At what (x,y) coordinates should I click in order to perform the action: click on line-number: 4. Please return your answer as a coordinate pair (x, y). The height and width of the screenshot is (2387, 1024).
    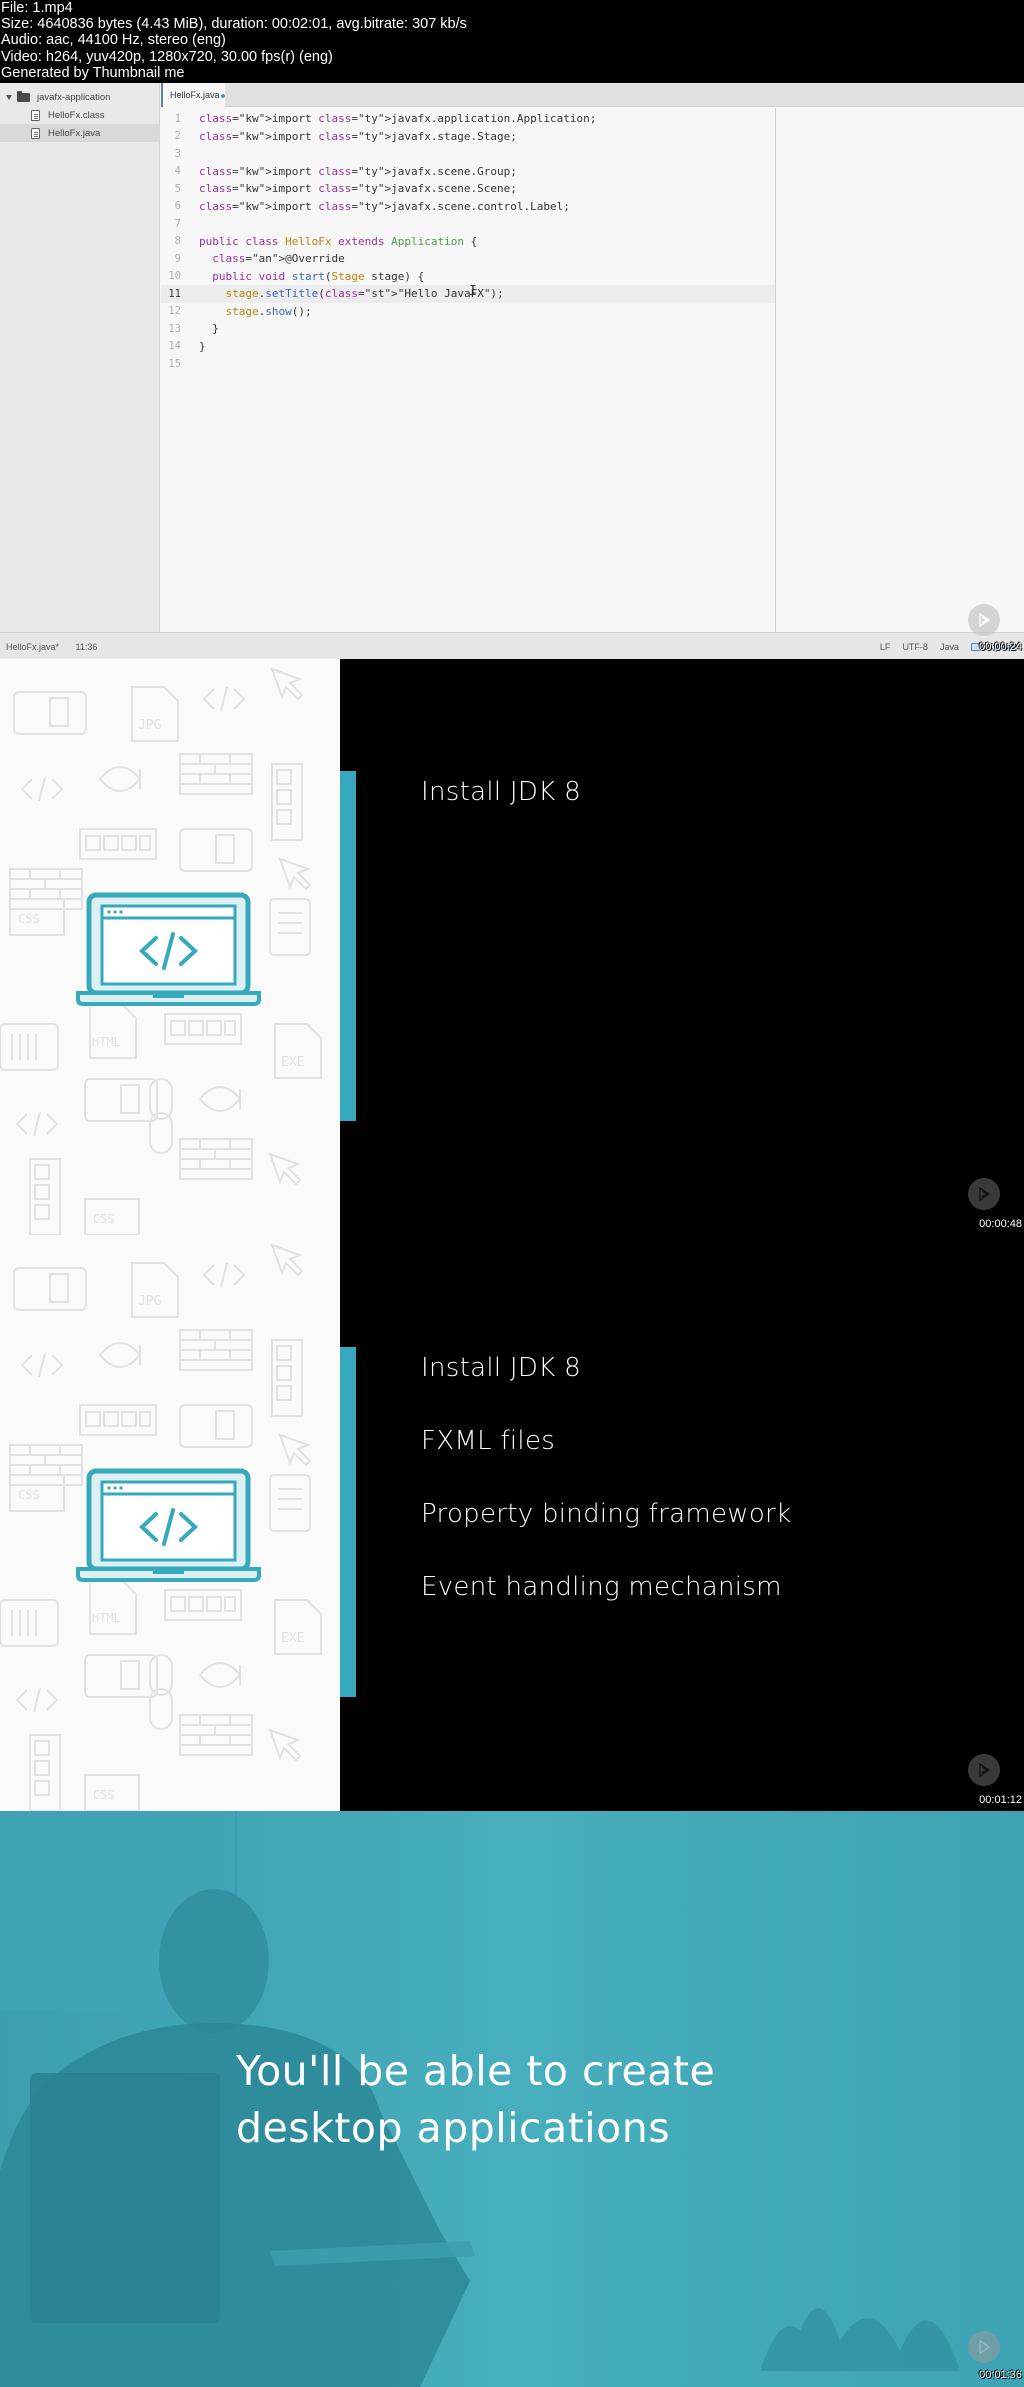
    Looking at the image, I should click on (177, 171).